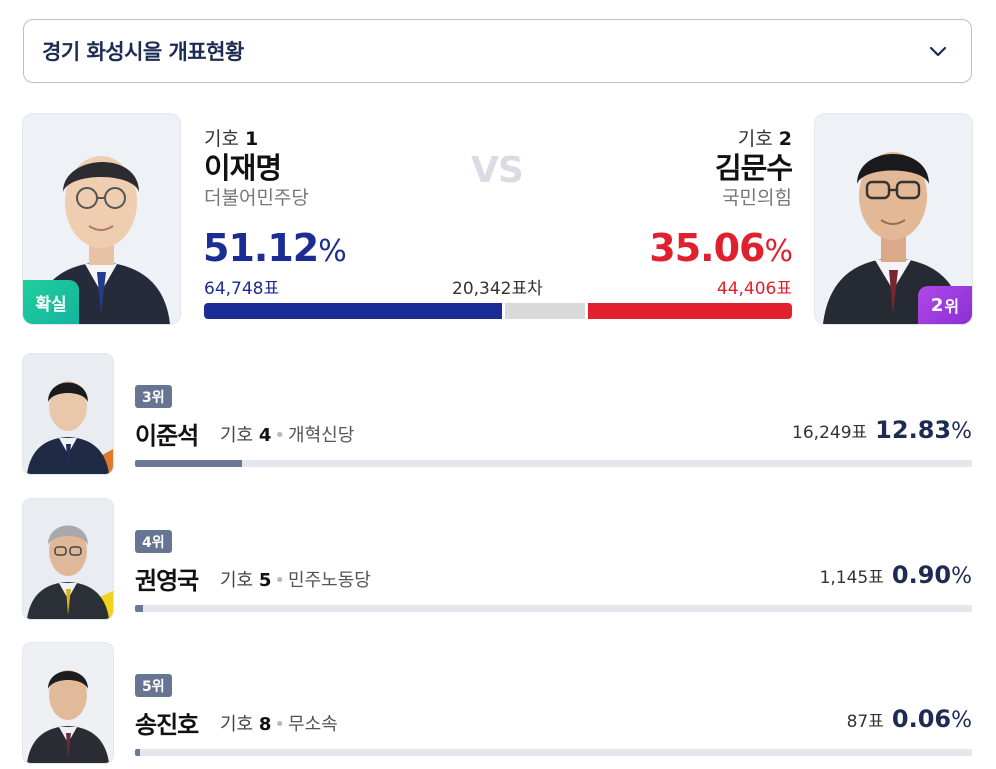 This screenshot has width=996, height=769. I want to click on candidate-result: 87표 0.06%, so click(909, 719).